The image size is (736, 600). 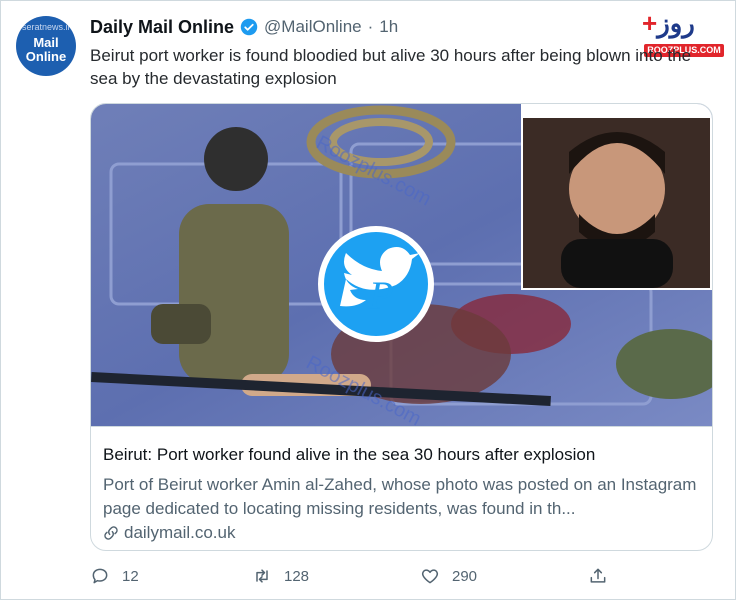 I want to click on link-icon, so click(x=111, y=533).